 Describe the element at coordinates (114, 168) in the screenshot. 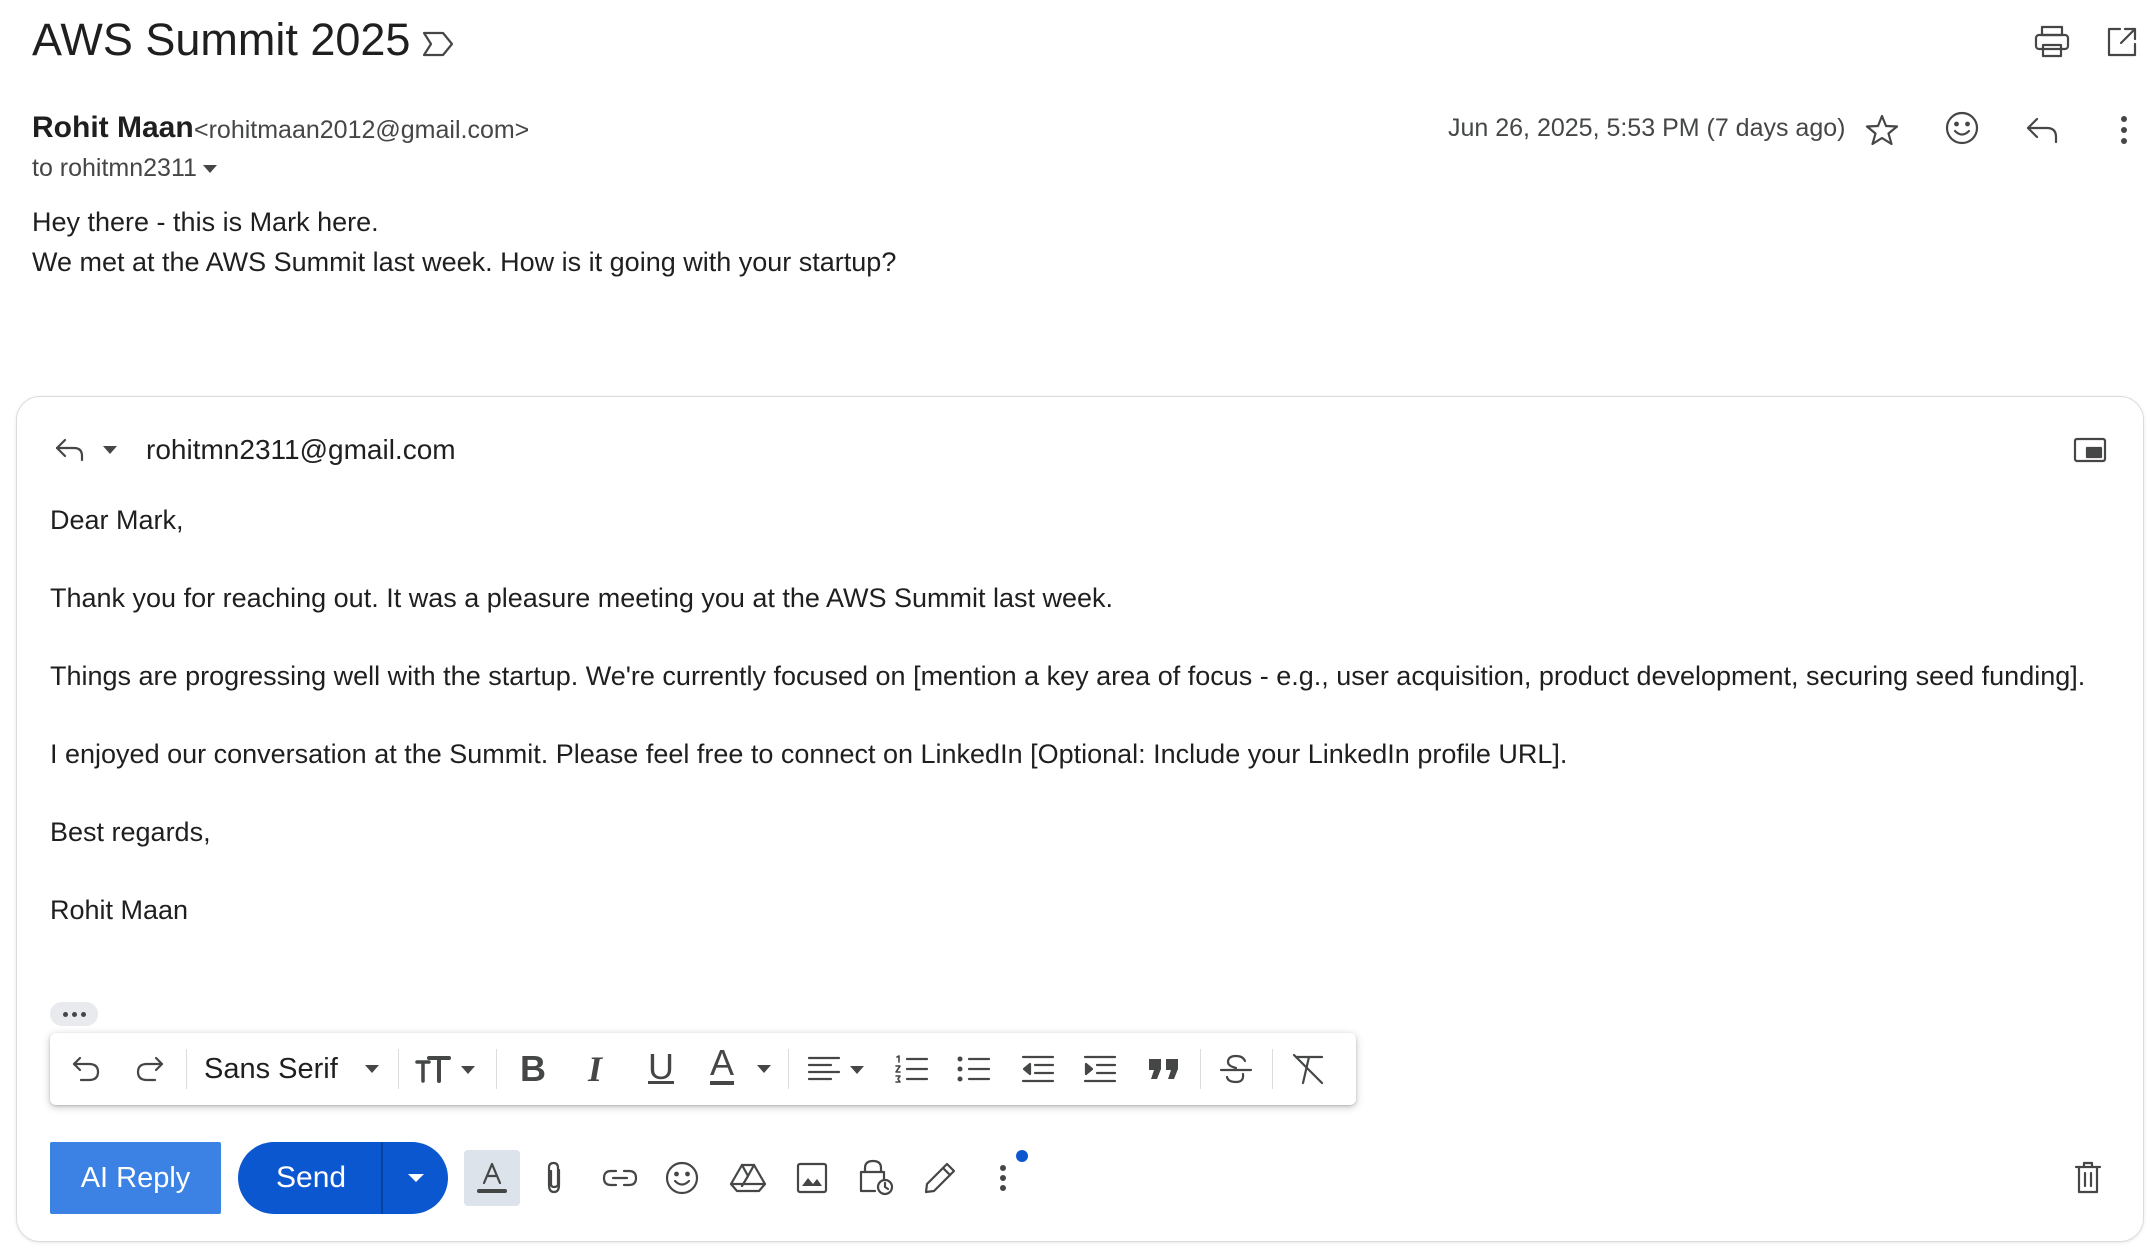

I see `recipients-line: to rohitmn2311` at that location.